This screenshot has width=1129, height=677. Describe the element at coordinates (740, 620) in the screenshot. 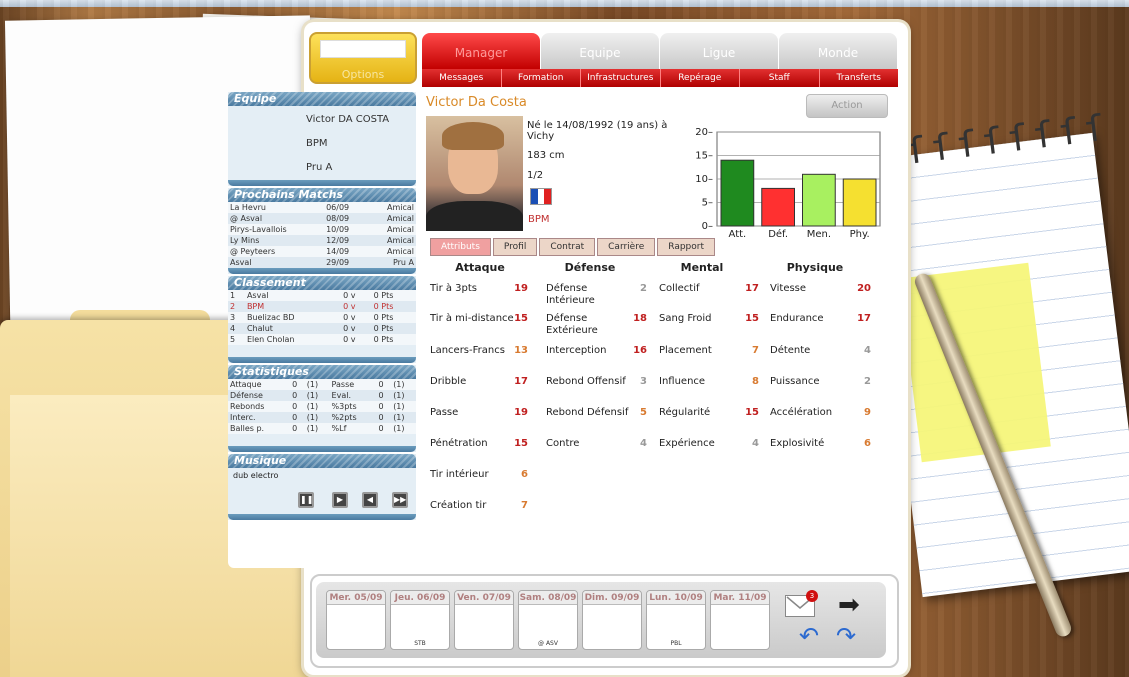

I see `calendar-day: Mar. 11/09` at that location.